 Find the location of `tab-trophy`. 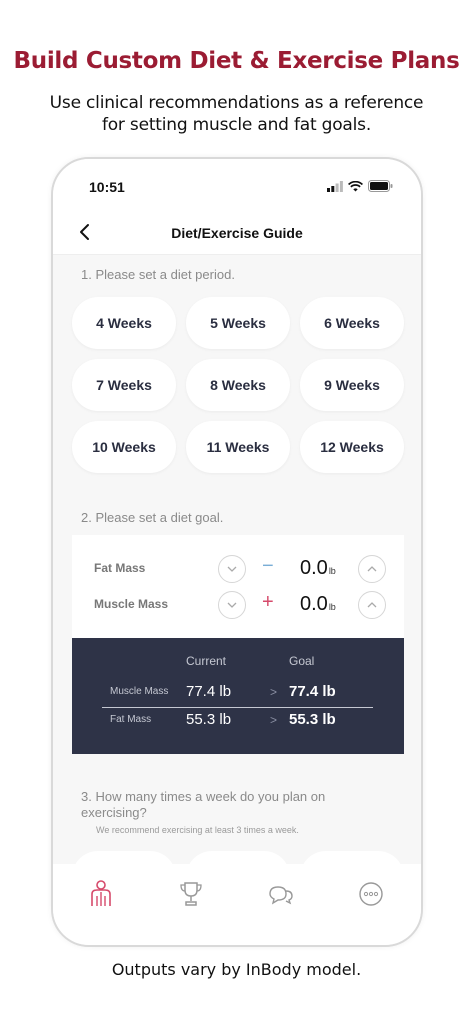

tab-trophy is located at coordinates (191, 894).